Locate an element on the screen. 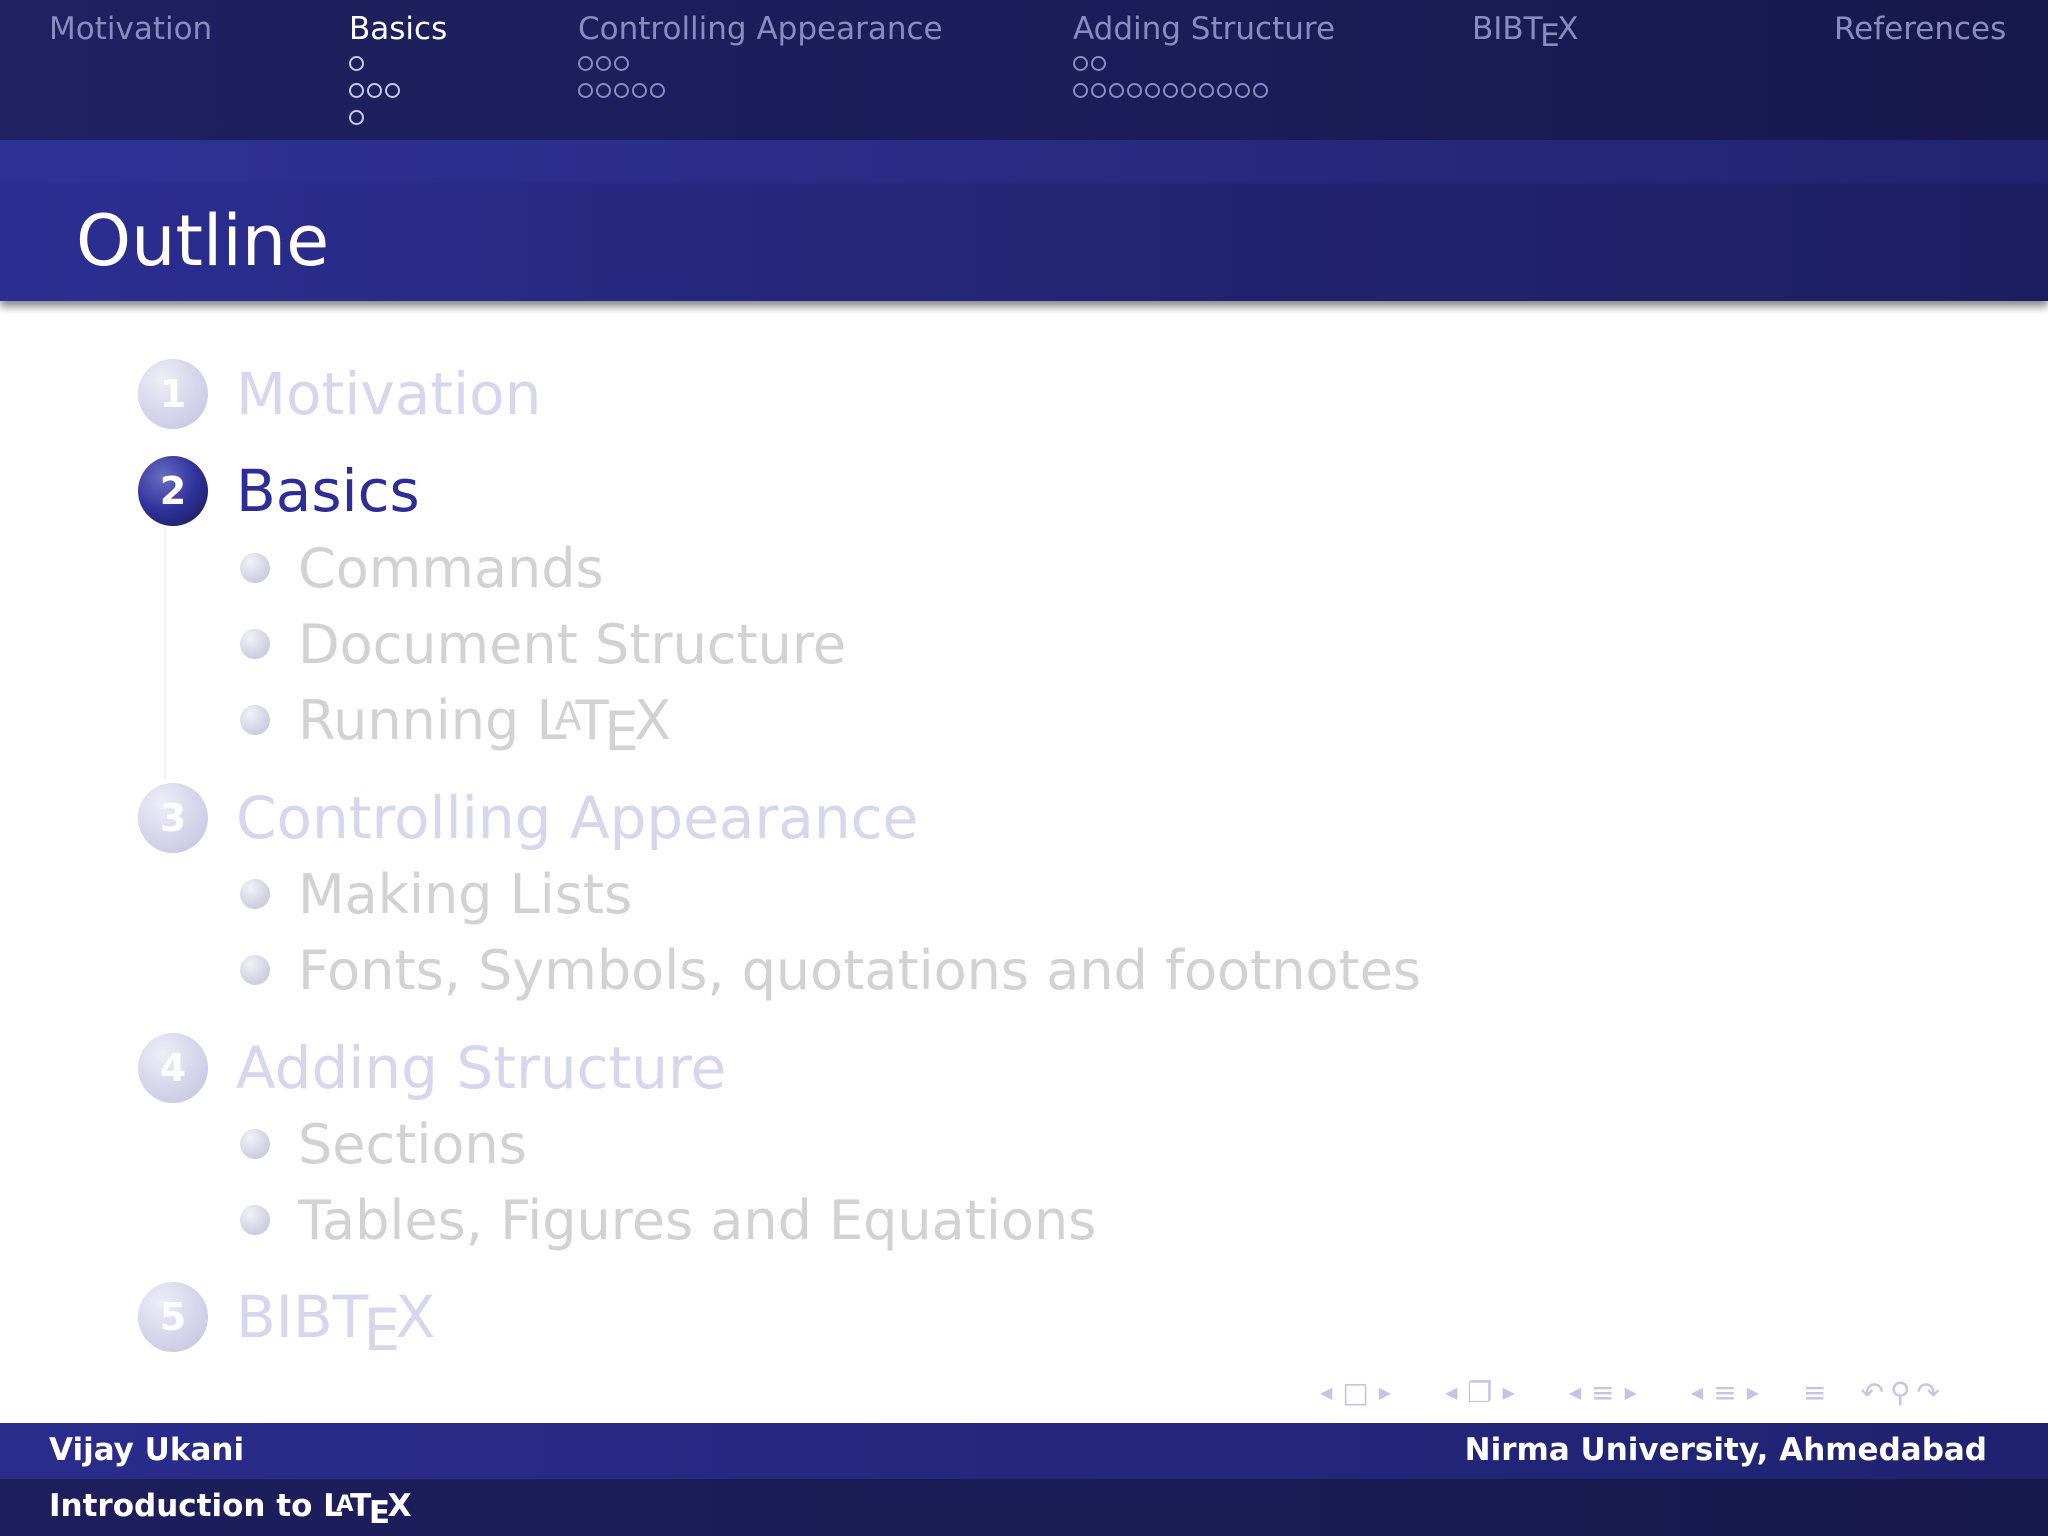  toc-subsection-label: Document Structure is located at coordinates (572, 644).